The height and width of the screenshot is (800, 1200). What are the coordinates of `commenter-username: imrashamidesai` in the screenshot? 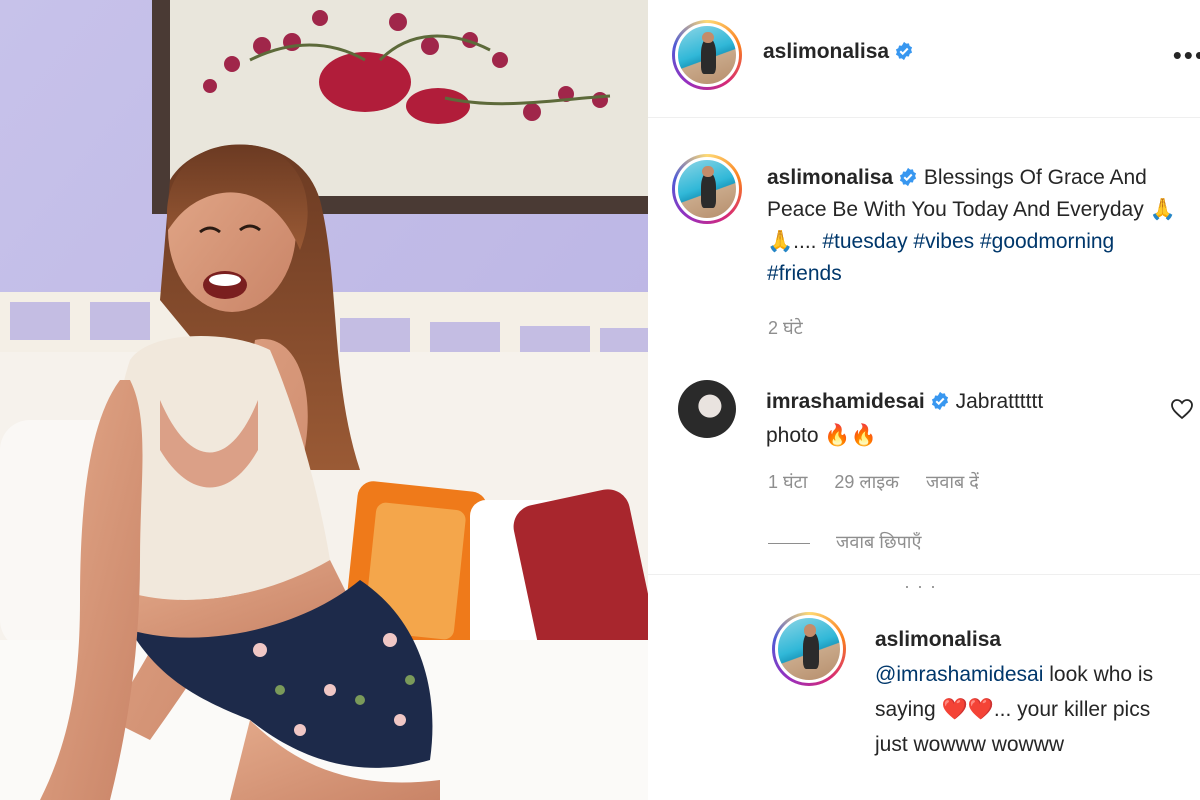 It's located at (845, 401).